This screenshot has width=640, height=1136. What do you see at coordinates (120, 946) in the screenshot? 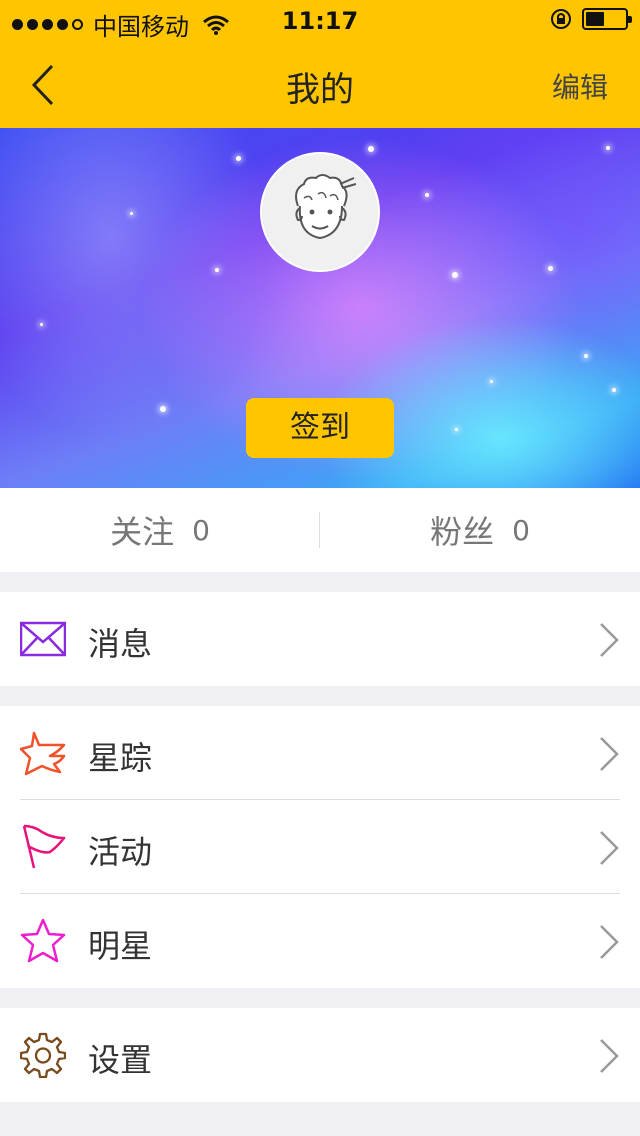
I see `menu-label-stars: 明星` at bounding box center [120, 946].